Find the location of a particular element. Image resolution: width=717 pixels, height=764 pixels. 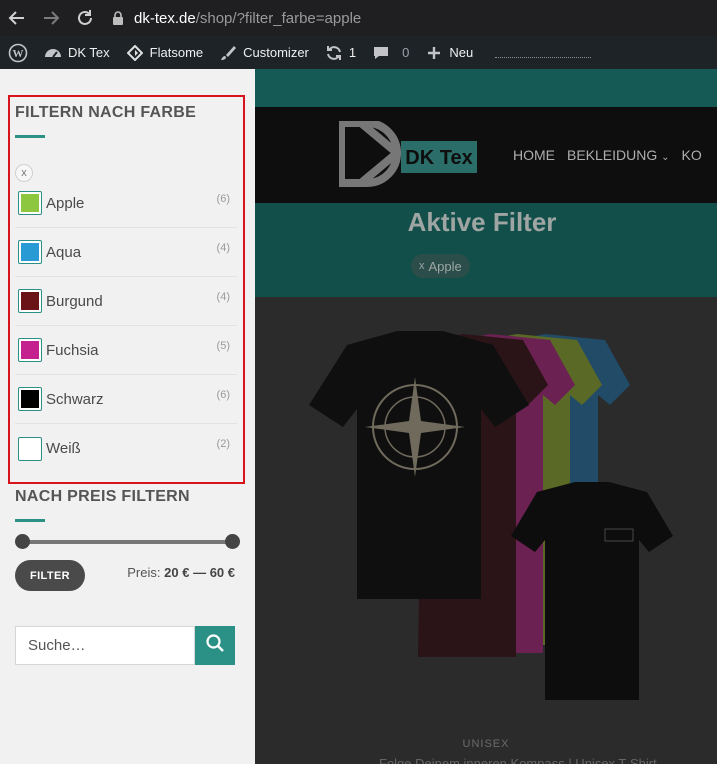

color-label: Fuchsia is located at coordinates (72, 350).